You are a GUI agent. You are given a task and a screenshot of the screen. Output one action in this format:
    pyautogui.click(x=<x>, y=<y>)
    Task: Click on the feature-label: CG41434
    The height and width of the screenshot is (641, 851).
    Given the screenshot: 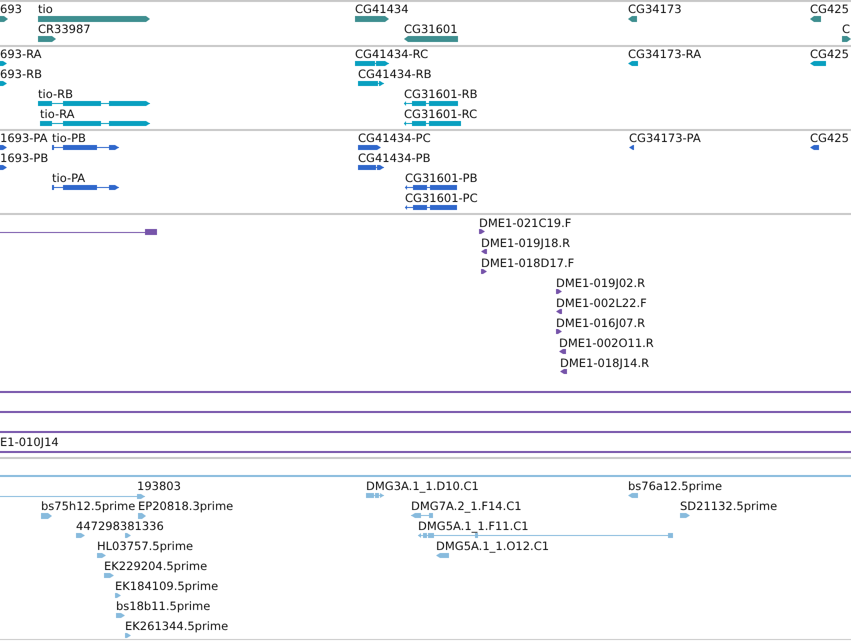 What is the action you would take?
    pyautogui.click(x=382, y=9)
    